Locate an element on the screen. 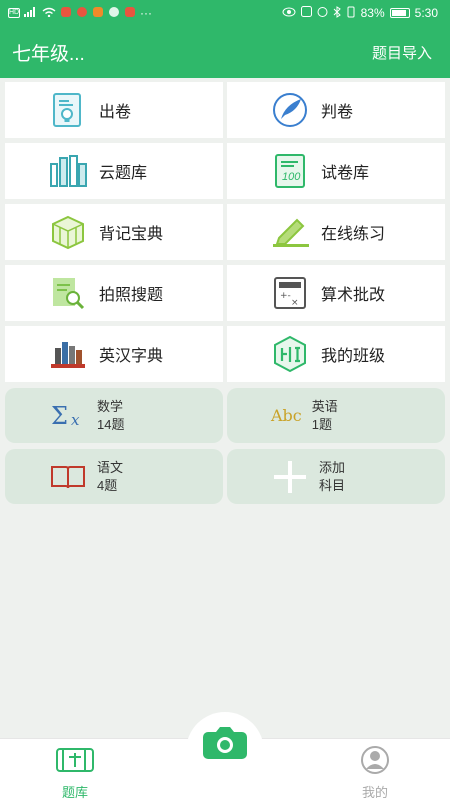  score-paper-icon: 100 is located at coordinates (290, 171).